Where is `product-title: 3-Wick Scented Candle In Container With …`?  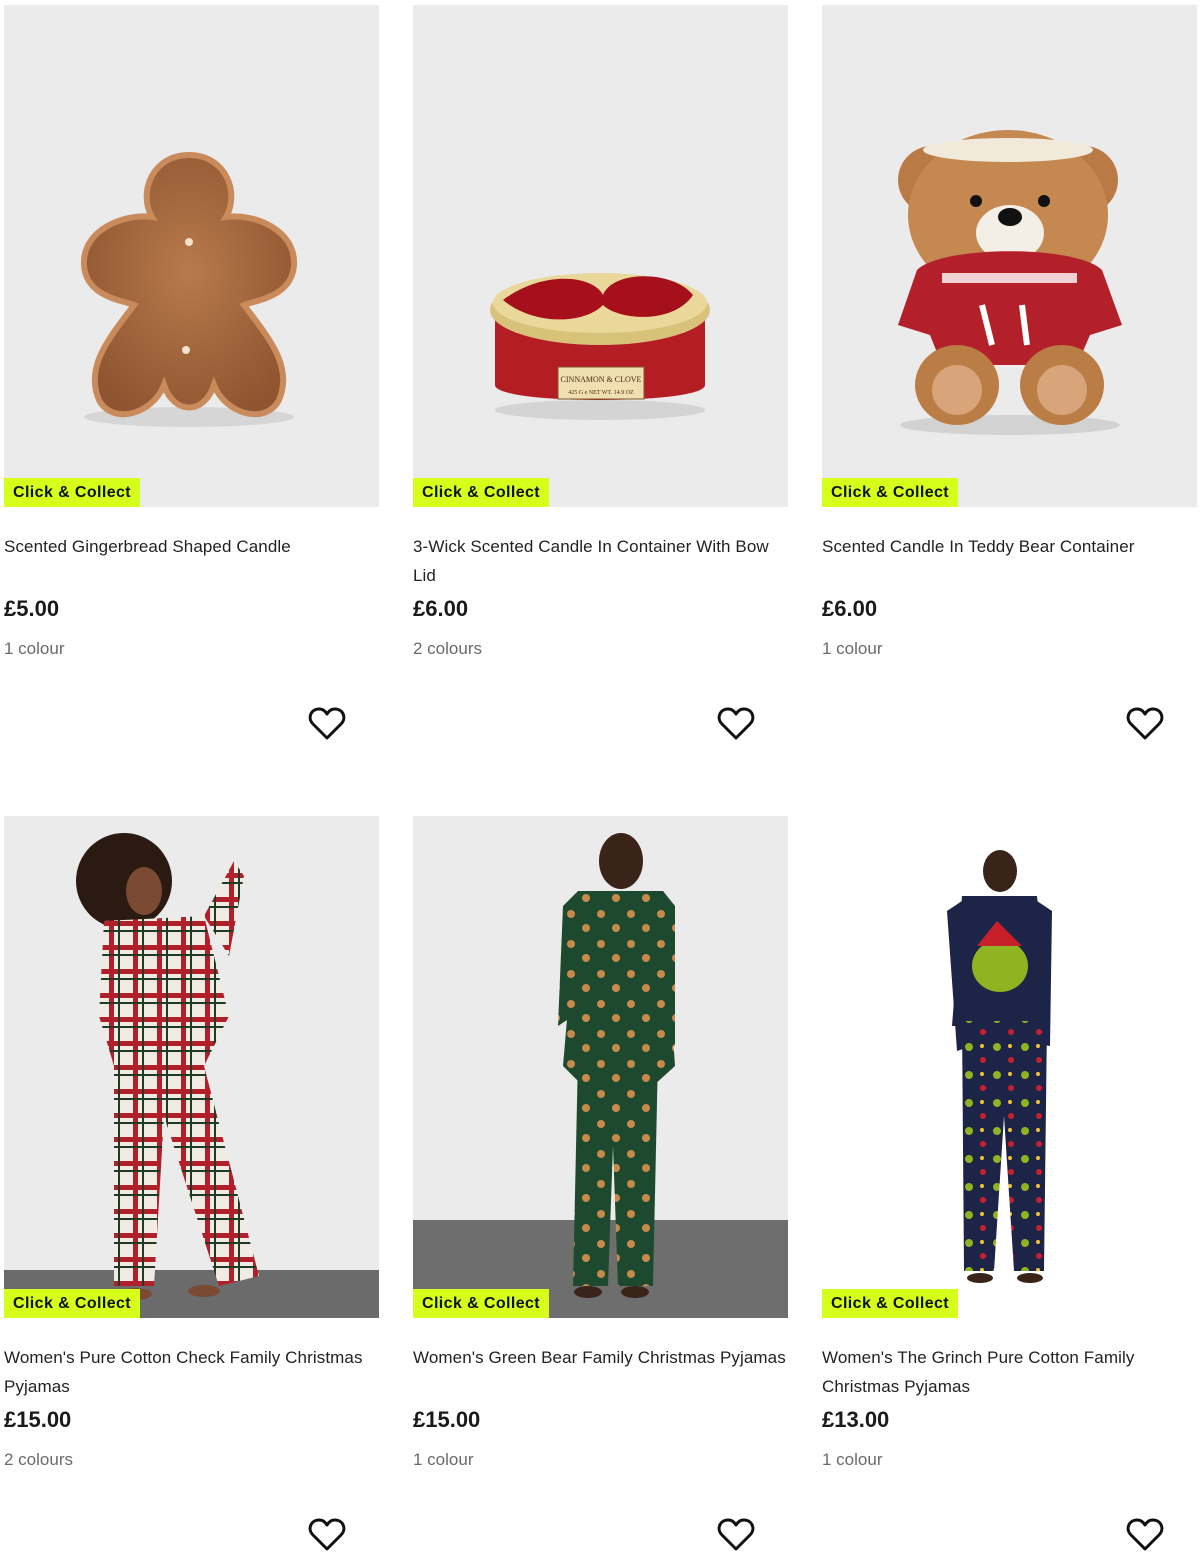
product-title: 3-Wick Scented Candle In Container With … is located at coordinates (600, 561).